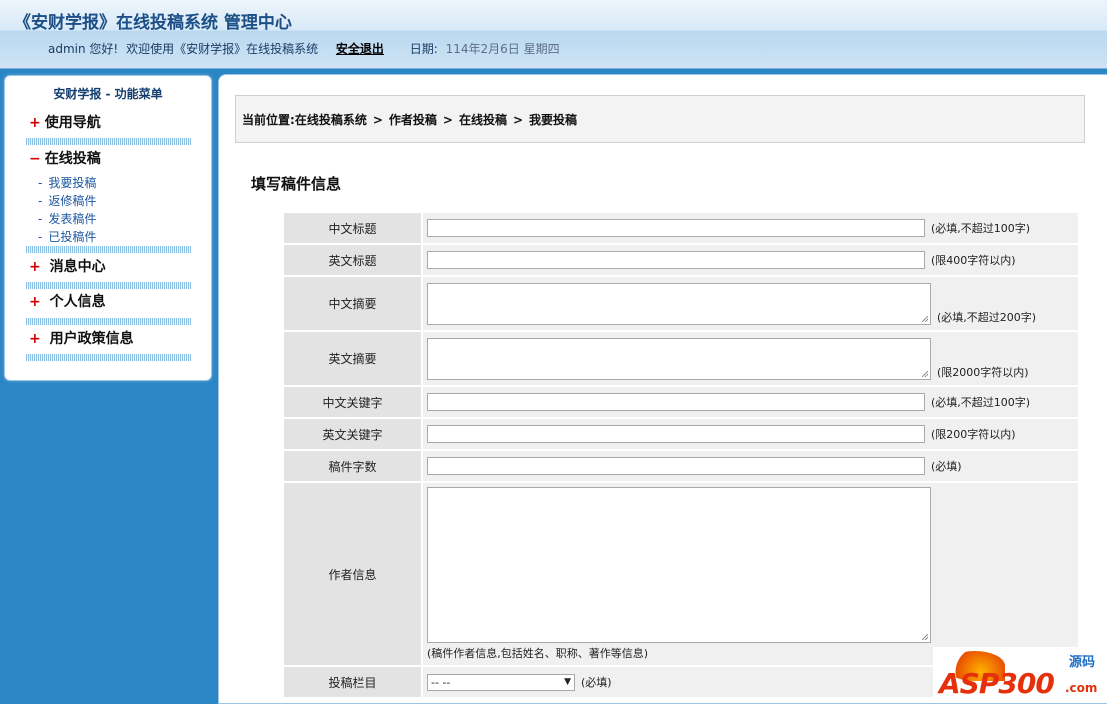 This screenshot has height=704, width=1107. What do you see at coordinates (679, 565) in the screenshot?
I see `author-info-textarea` at bounding box center [679, 565].